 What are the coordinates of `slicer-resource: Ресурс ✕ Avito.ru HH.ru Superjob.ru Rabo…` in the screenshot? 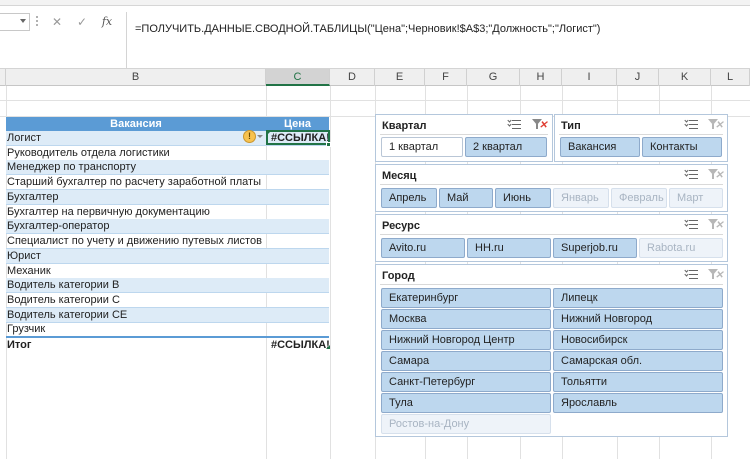 It's located at (551, 238).